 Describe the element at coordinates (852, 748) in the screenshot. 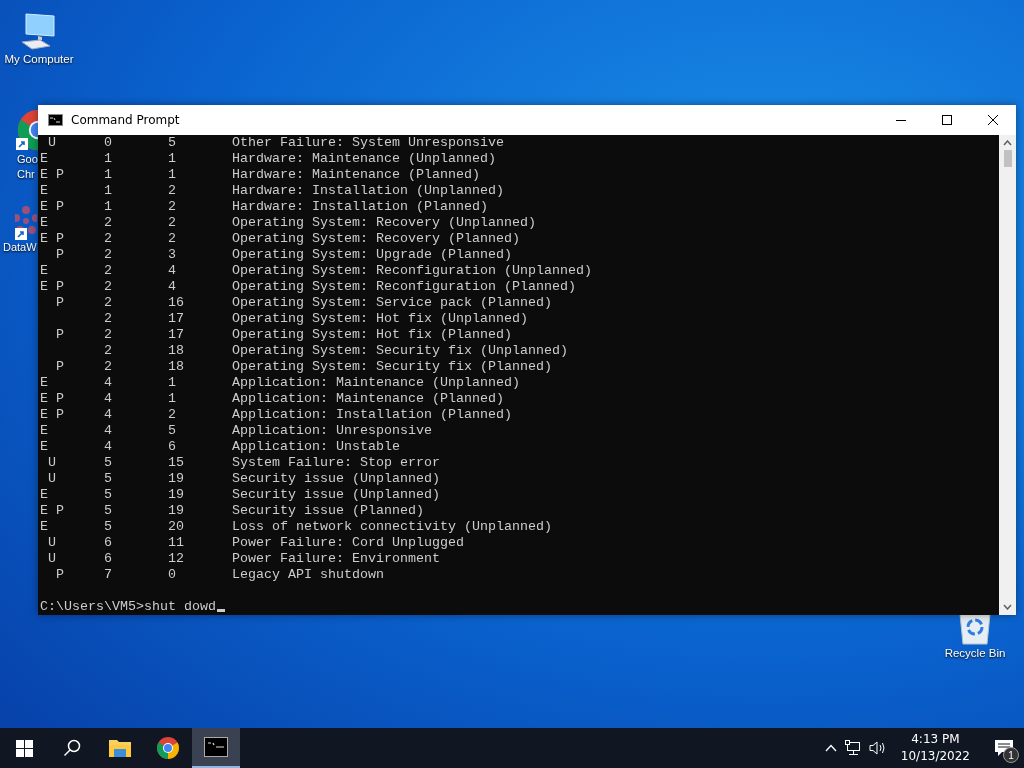

I see `network-icon` at that location.